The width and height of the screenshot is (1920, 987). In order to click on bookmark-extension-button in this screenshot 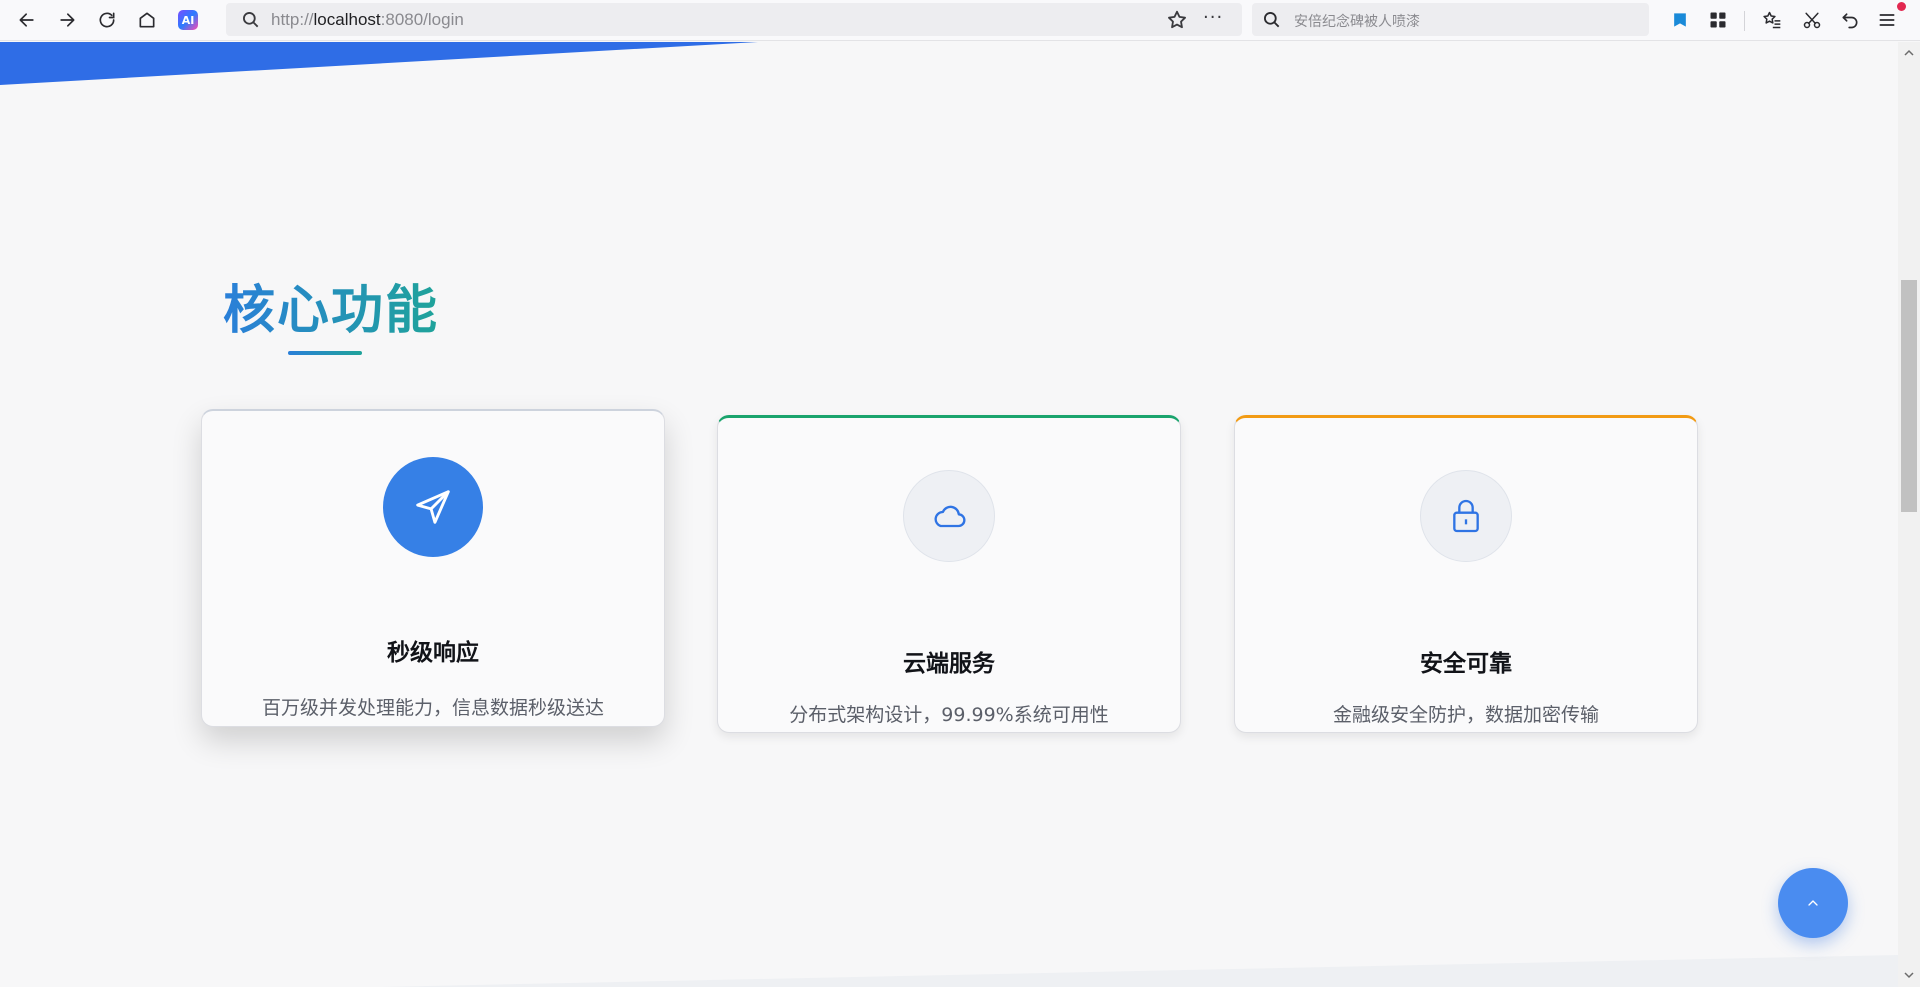, I will do `click(1680, 20)`.